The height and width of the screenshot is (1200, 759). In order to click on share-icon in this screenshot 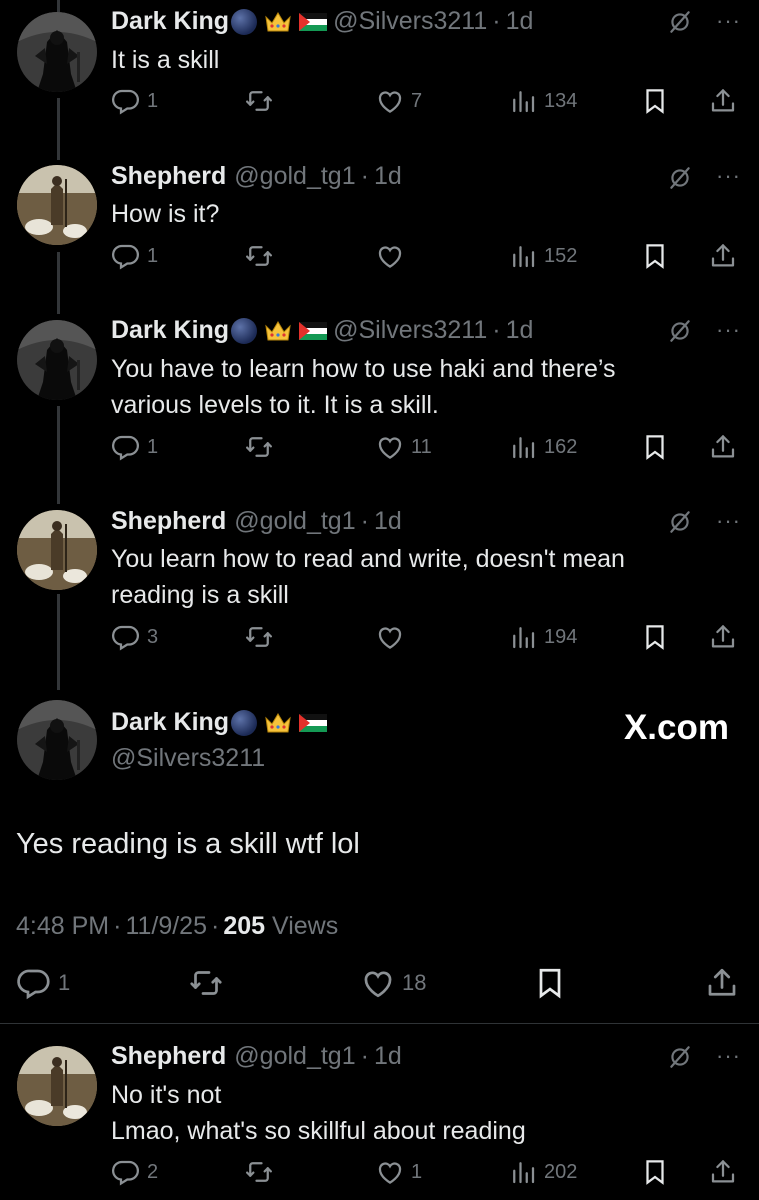, I will do `click(723, 637)`.